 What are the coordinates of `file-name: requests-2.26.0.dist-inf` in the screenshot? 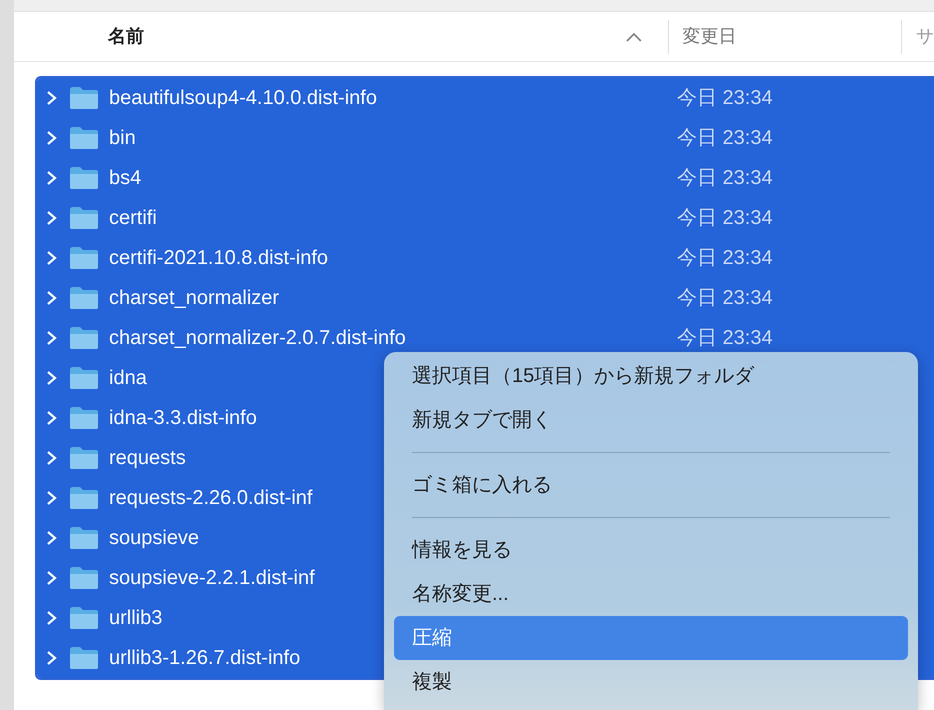 It's located at (210, 498).